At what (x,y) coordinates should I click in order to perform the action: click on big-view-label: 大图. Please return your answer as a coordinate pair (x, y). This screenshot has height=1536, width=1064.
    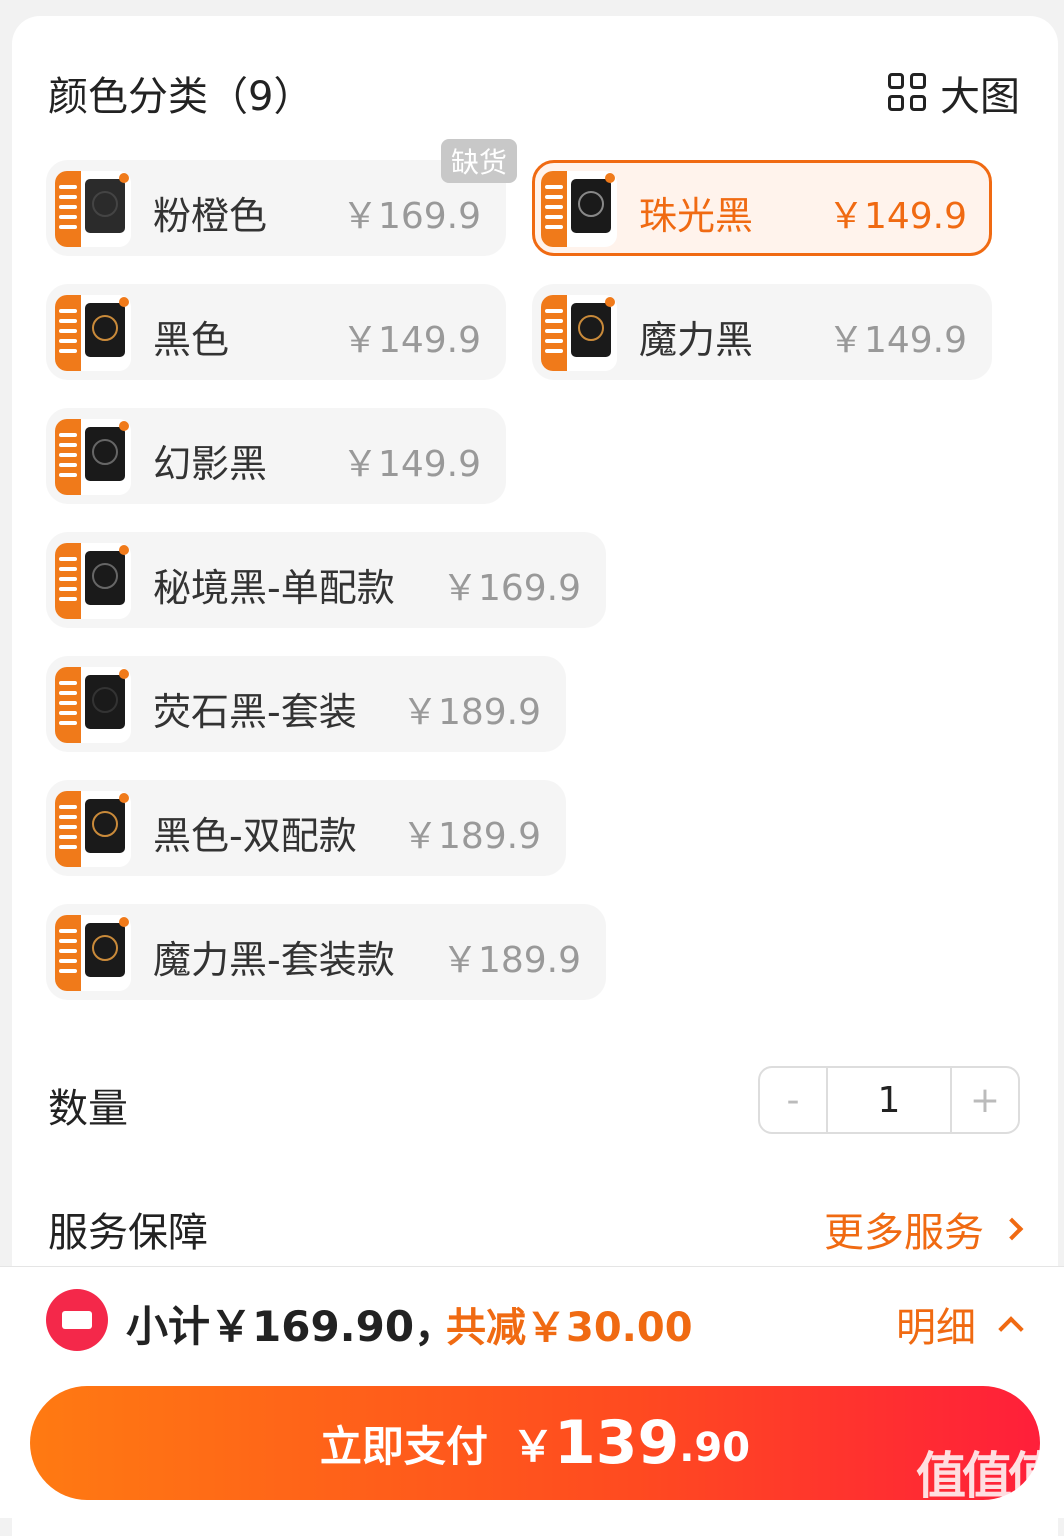
    Looking at the image, I should click on (980, 97).